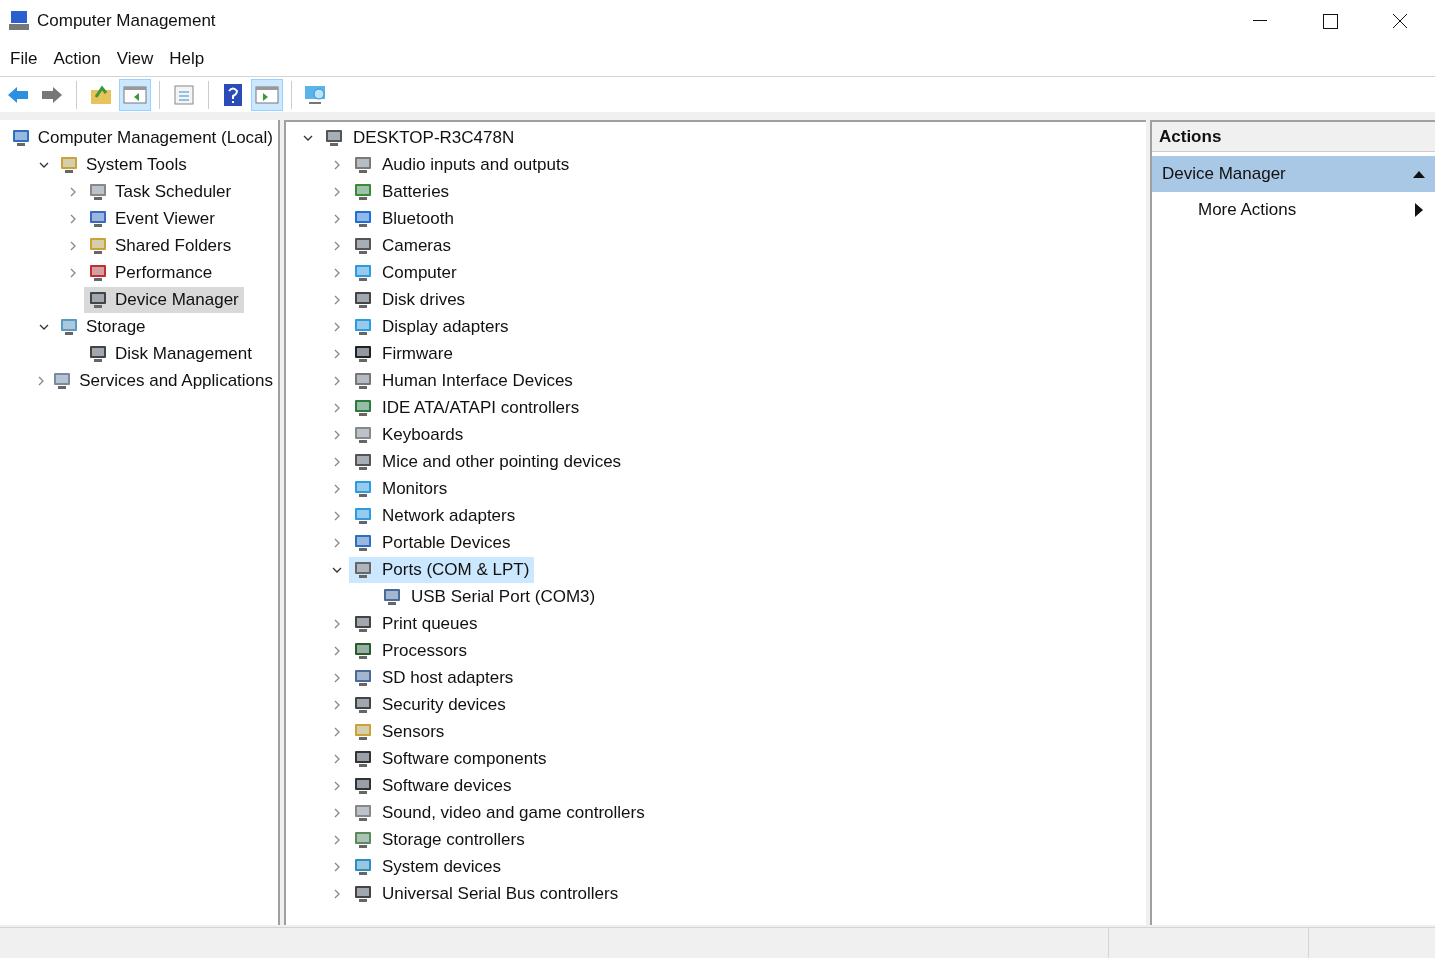 The image size is (1435, 958). What do you see at coordinates (77, 59) in the screenshot?
I see `menu-item: Action` at bounding box center [77, 59].